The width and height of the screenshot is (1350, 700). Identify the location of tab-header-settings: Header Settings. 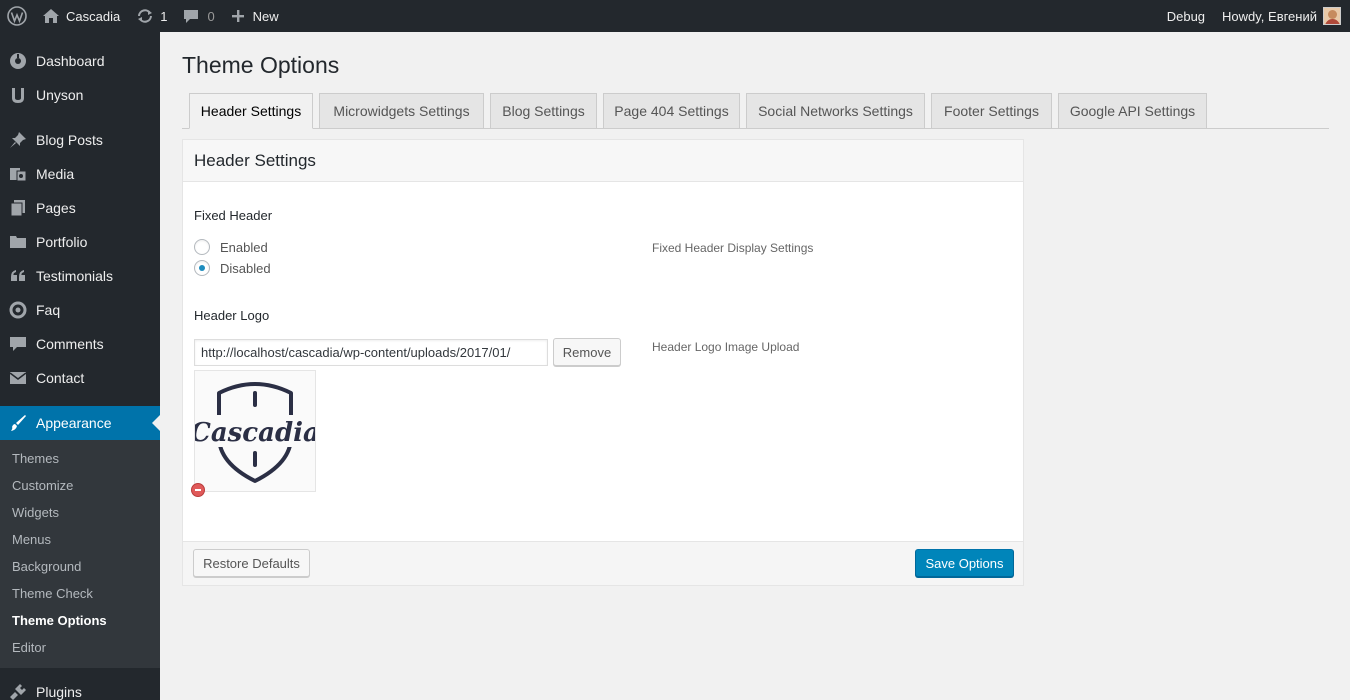
(251, 111).